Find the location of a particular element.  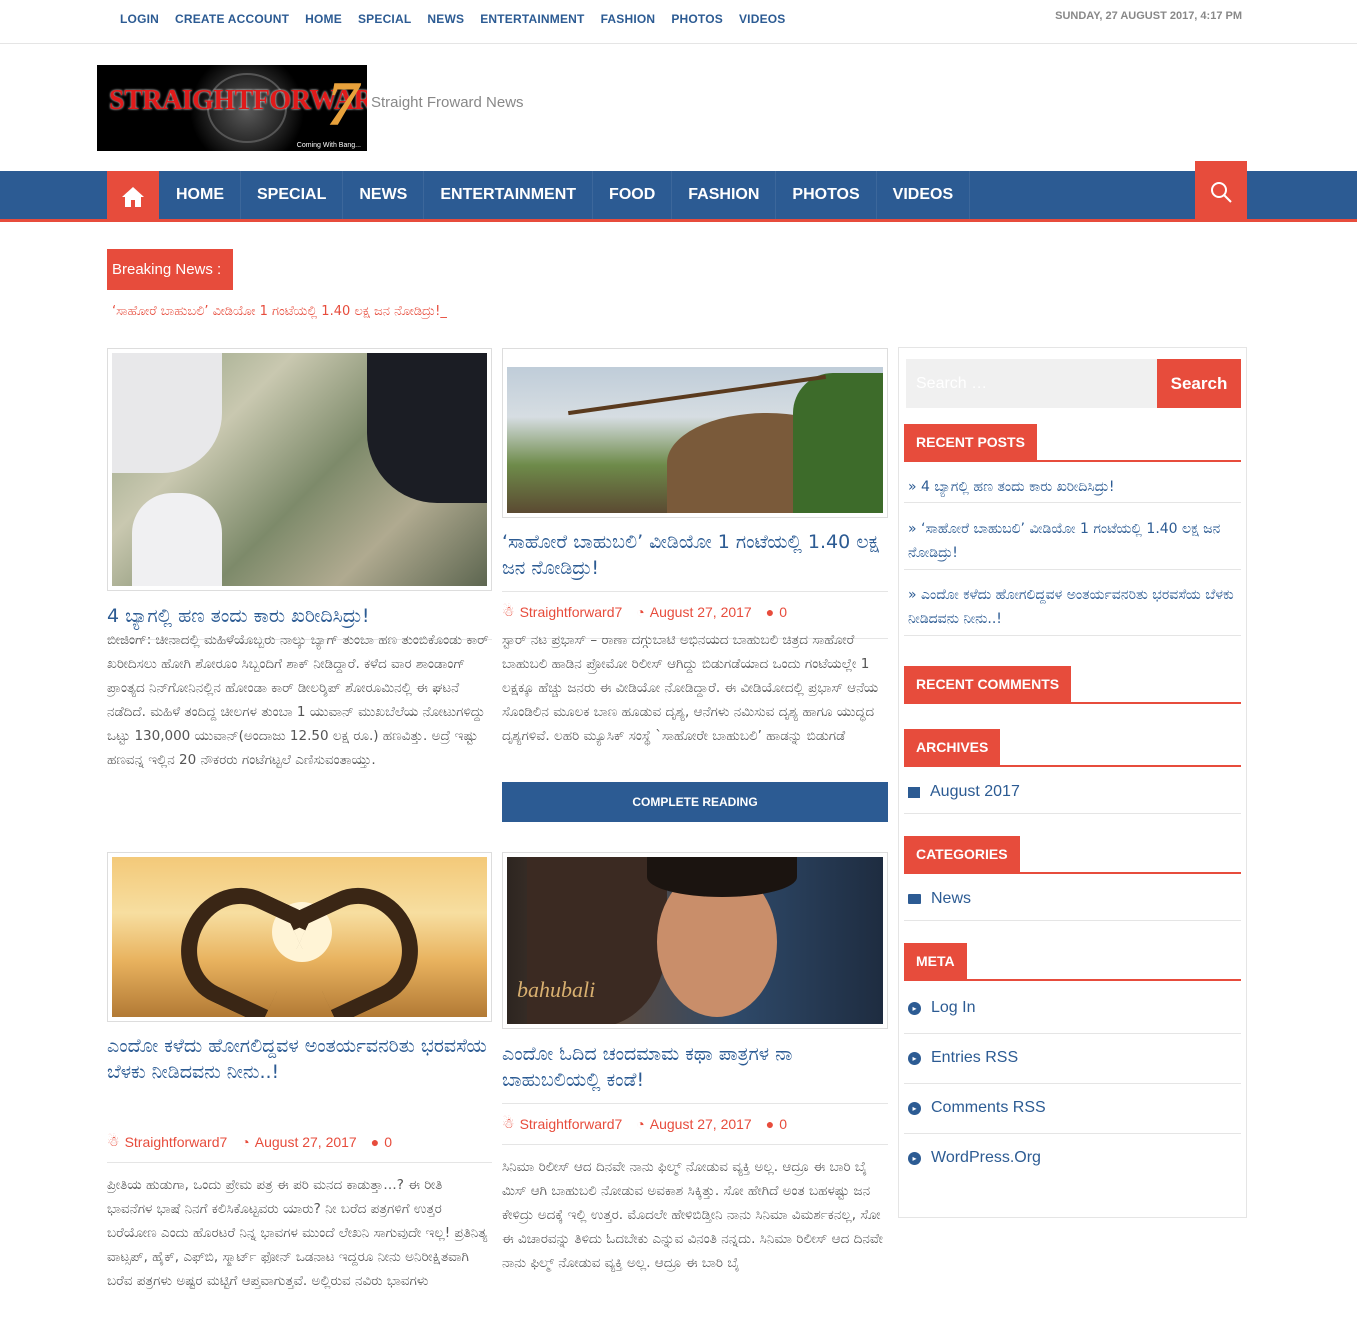

post-2-comments: ● 0 is located at coordinates (776, 612).